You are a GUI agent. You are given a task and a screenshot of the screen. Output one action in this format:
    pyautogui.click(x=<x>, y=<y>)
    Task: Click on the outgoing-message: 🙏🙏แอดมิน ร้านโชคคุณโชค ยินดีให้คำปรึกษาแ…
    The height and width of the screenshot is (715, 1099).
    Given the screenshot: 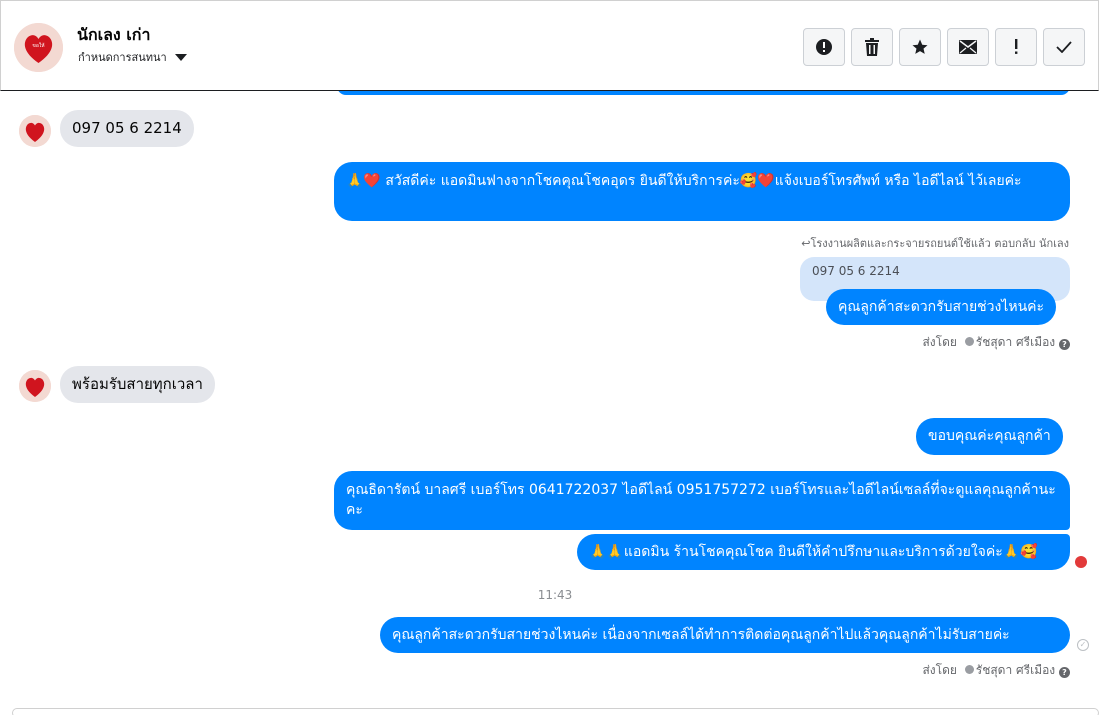 What is the action you would take?
    pyautogui.click(x=823, y=552)
    